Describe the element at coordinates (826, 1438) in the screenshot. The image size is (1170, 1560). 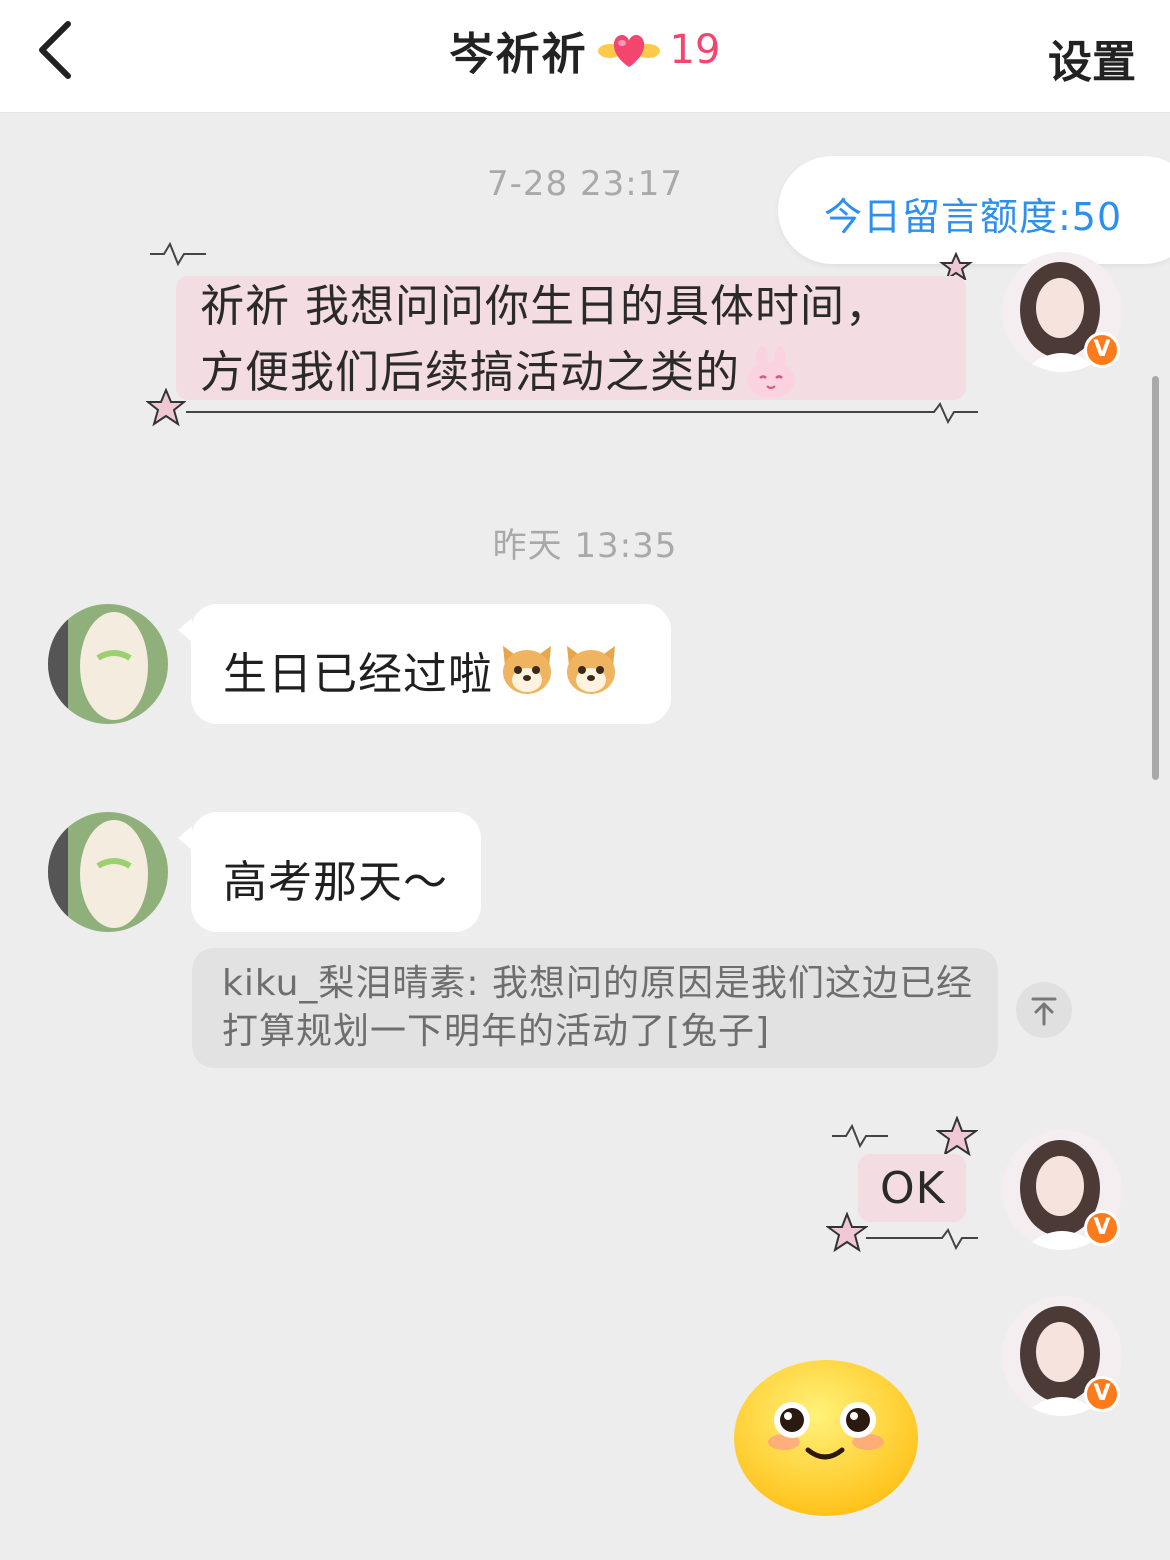
I see `blushing-smiley-sticker-icon` at that location.